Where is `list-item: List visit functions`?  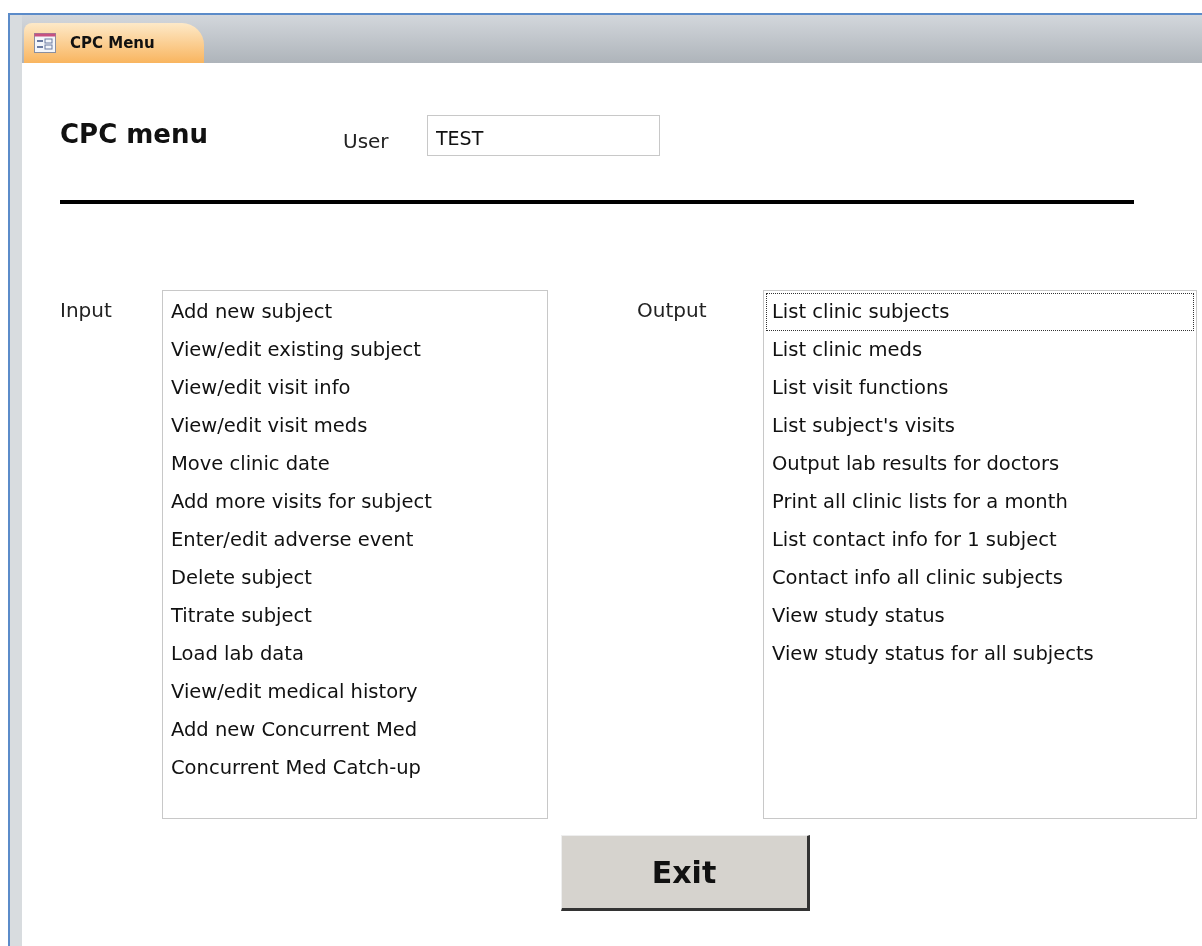
list-item: List visit functions is located at coordinates (980, 388).